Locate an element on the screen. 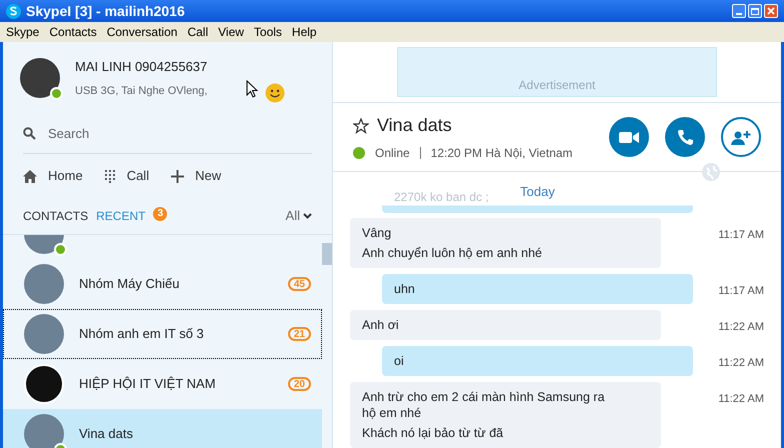 The height and width of the screenshot is (448, 784). contact-row: Nhóm anh em IT số 3 21 is located at coordinates (162, 334).